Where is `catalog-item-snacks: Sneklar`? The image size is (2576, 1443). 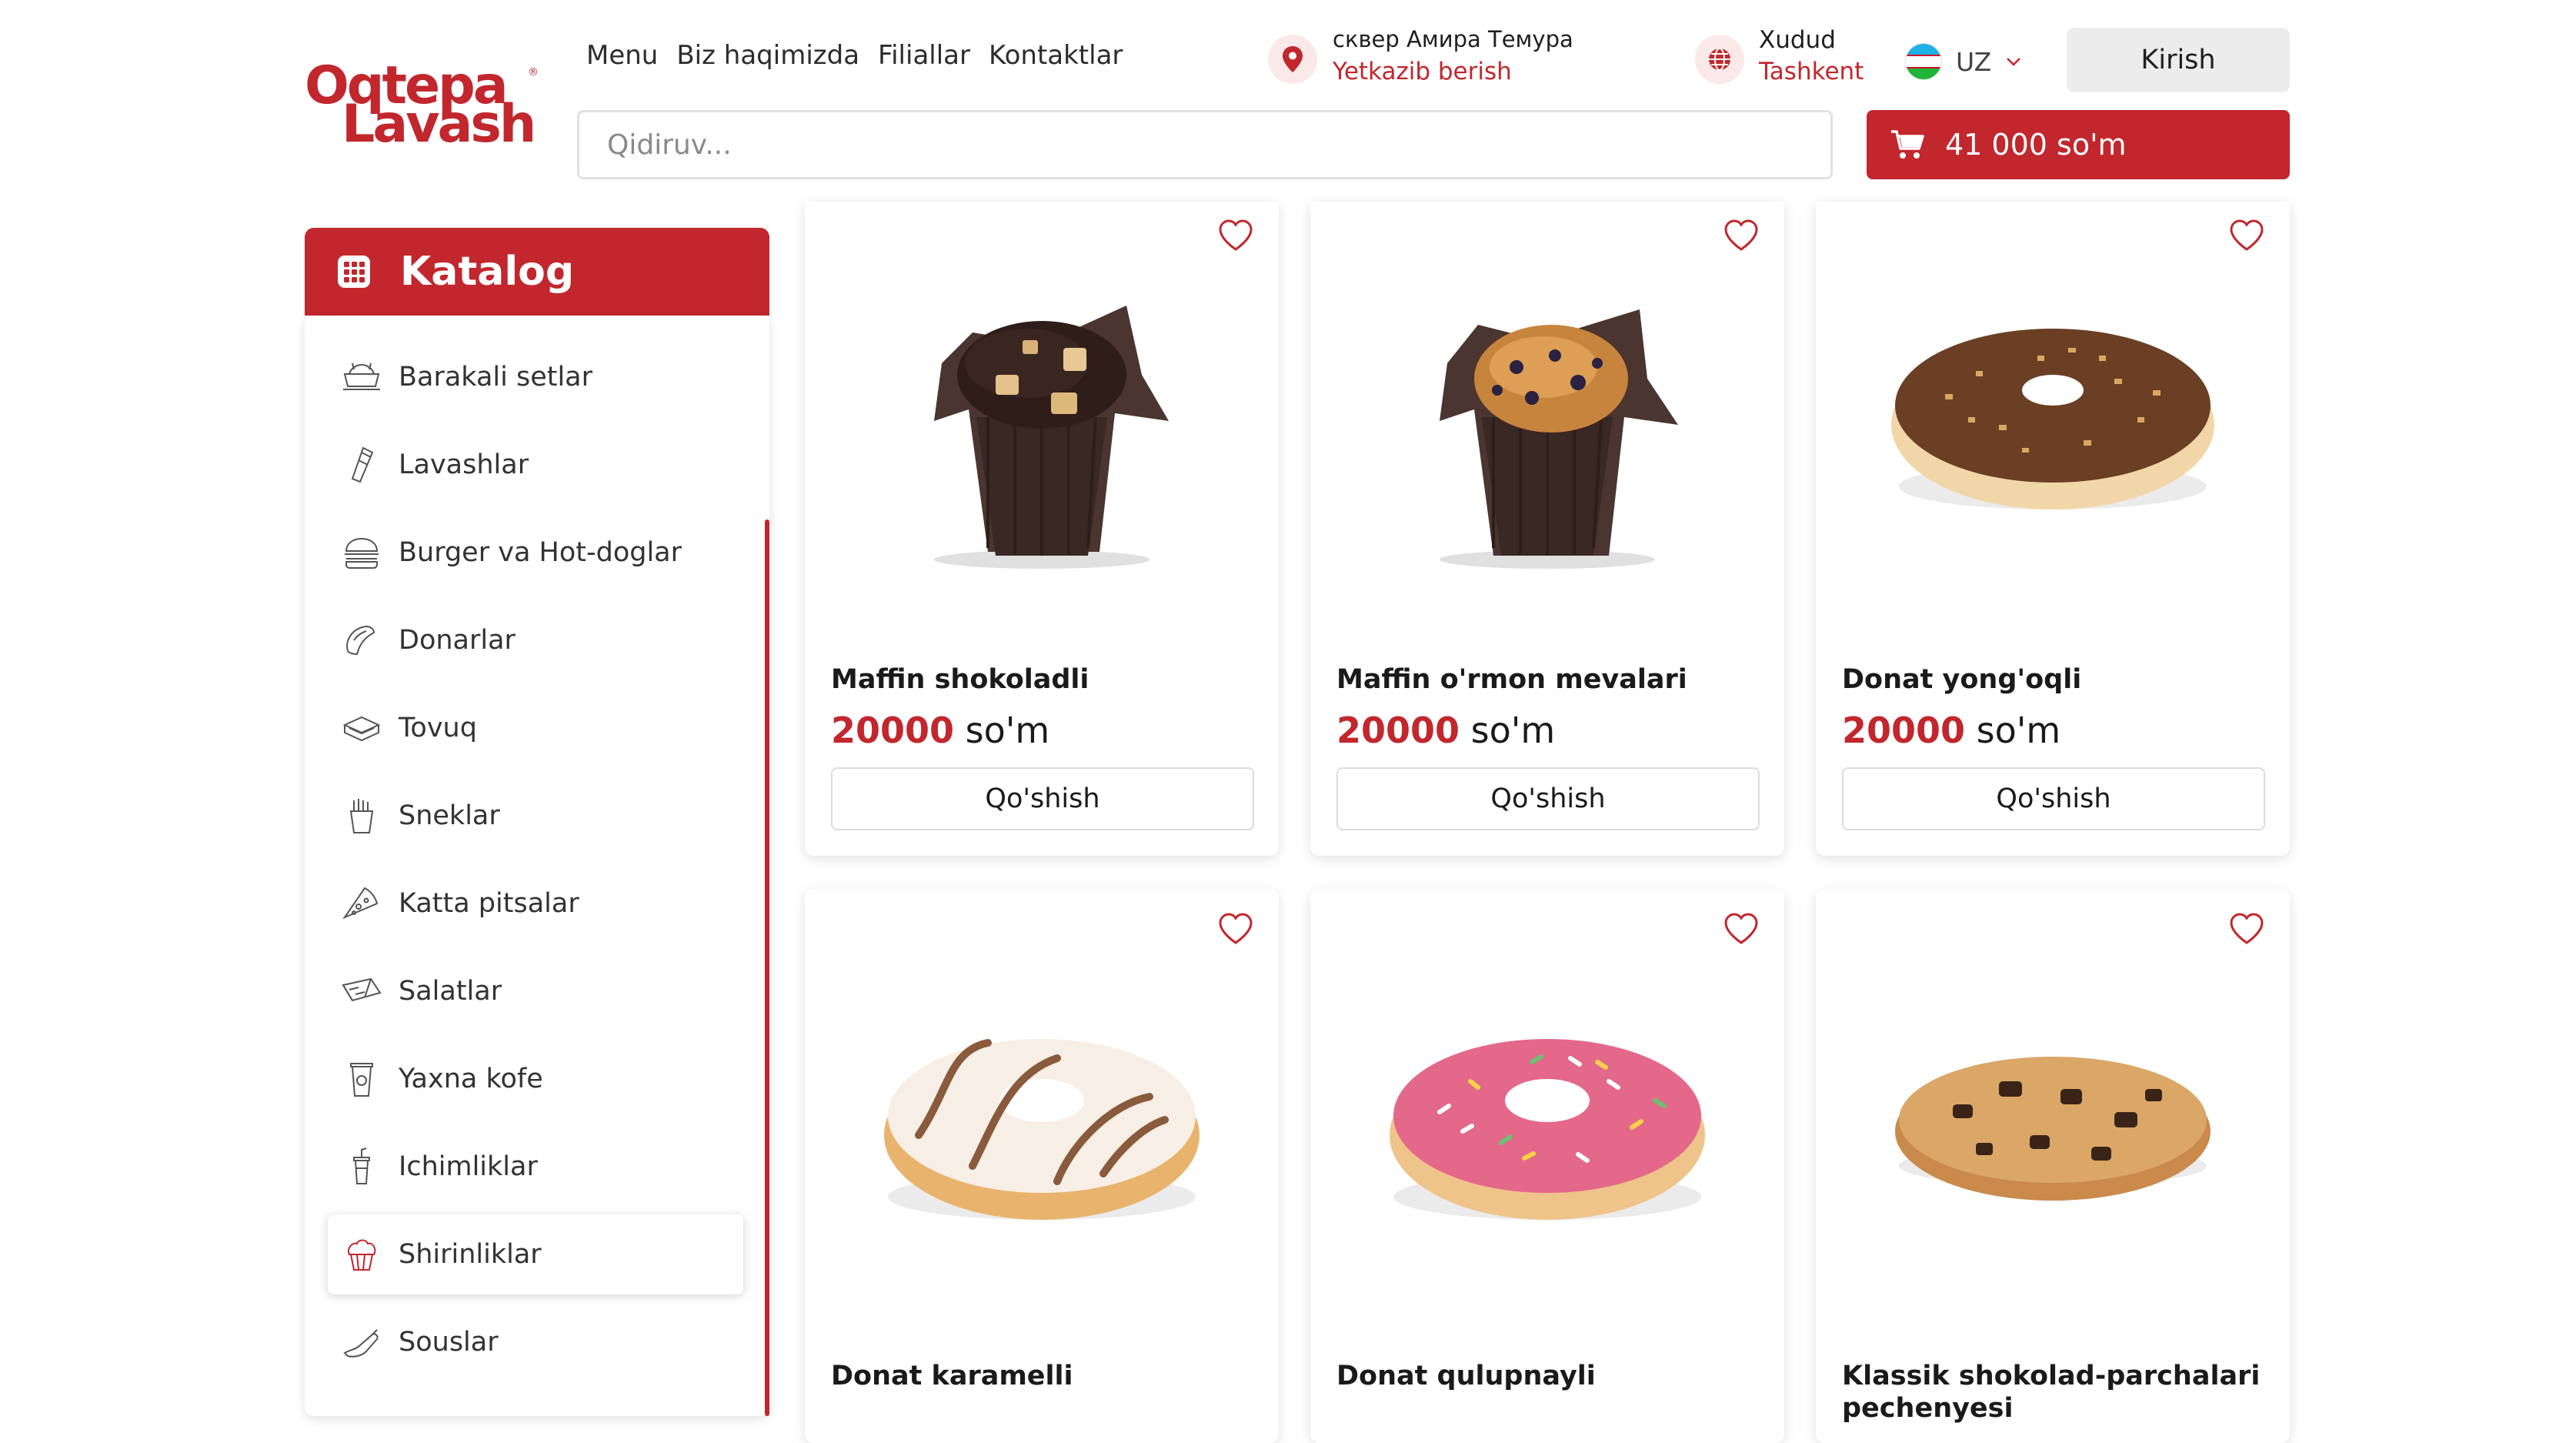 catalog-item-snacks: Sneklar is located at coordinates (536, 816).